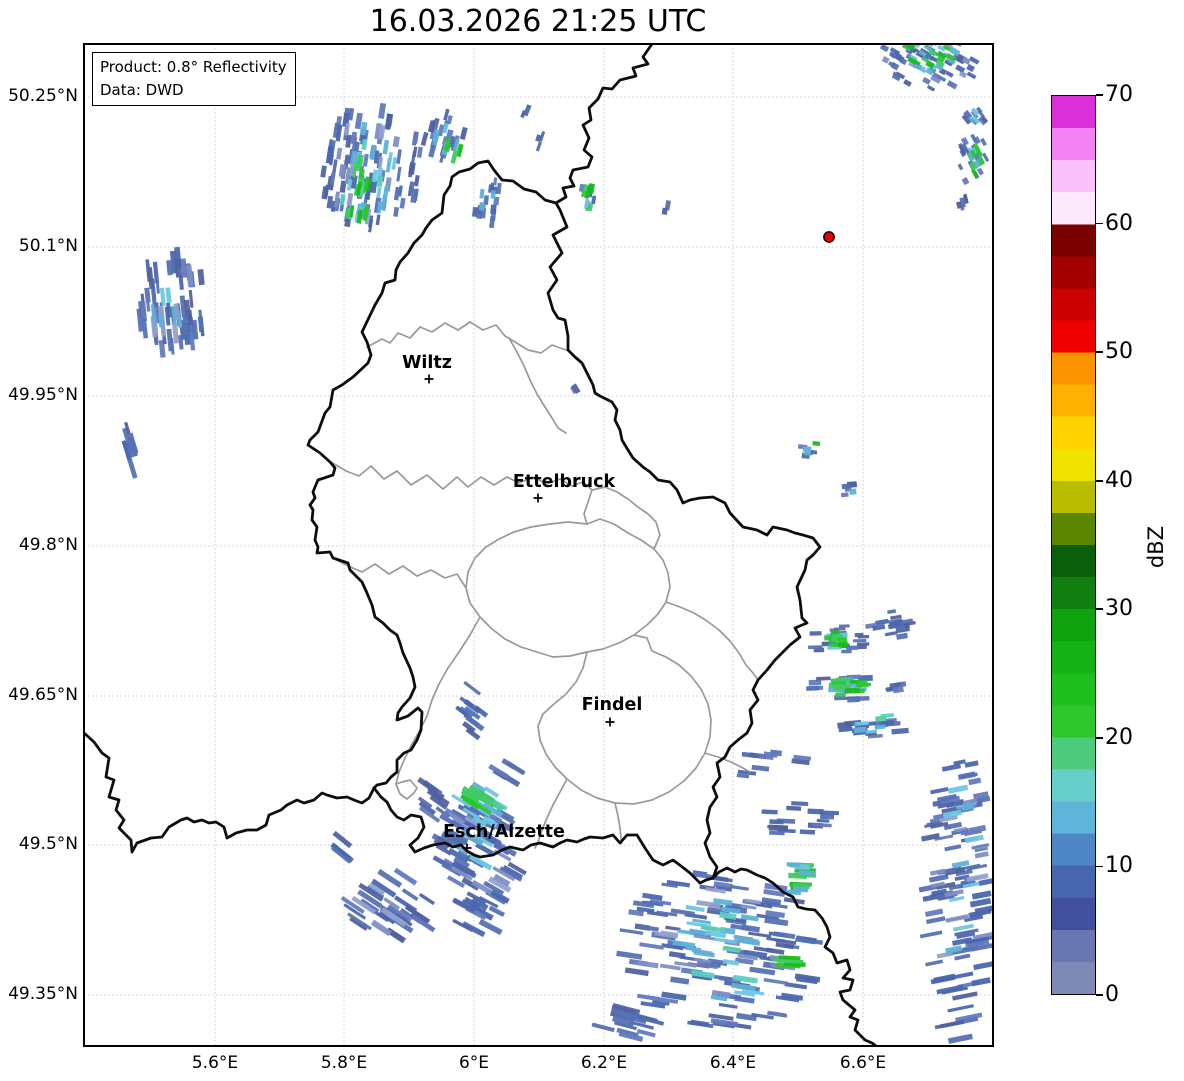 The height and width of the screenshot is (1081, 1184). What do you see at coordinates (1119, 94) in the screenshot?
I see `colorbar-tick-label: 70` at bounding box center [1119, 94].